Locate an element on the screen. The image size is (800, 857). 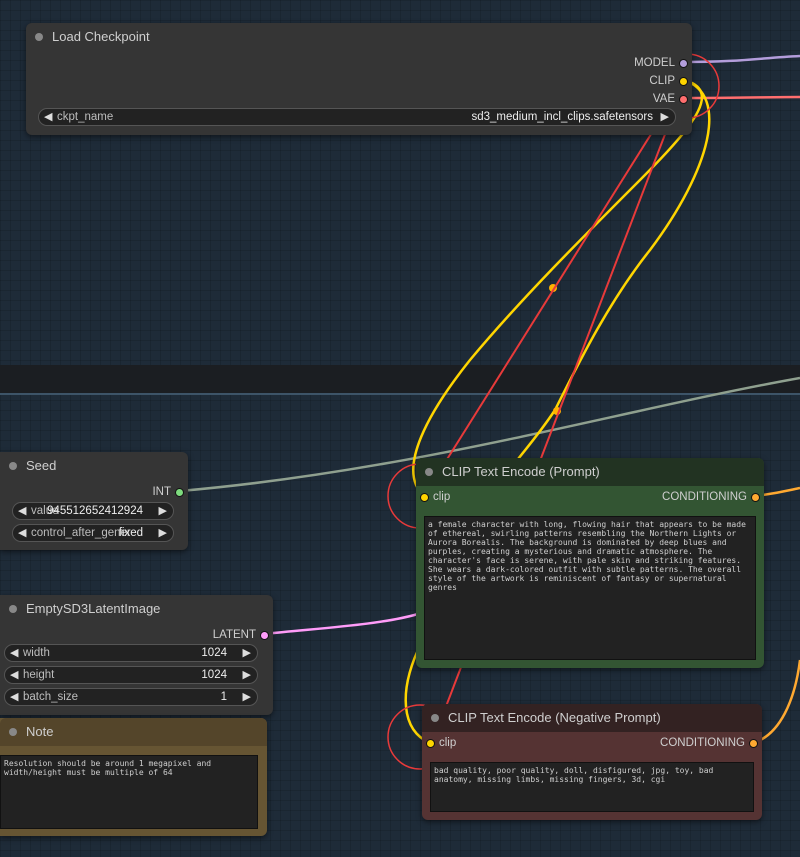
output-clip-label: CLIP is located at coordinates (662, 81).